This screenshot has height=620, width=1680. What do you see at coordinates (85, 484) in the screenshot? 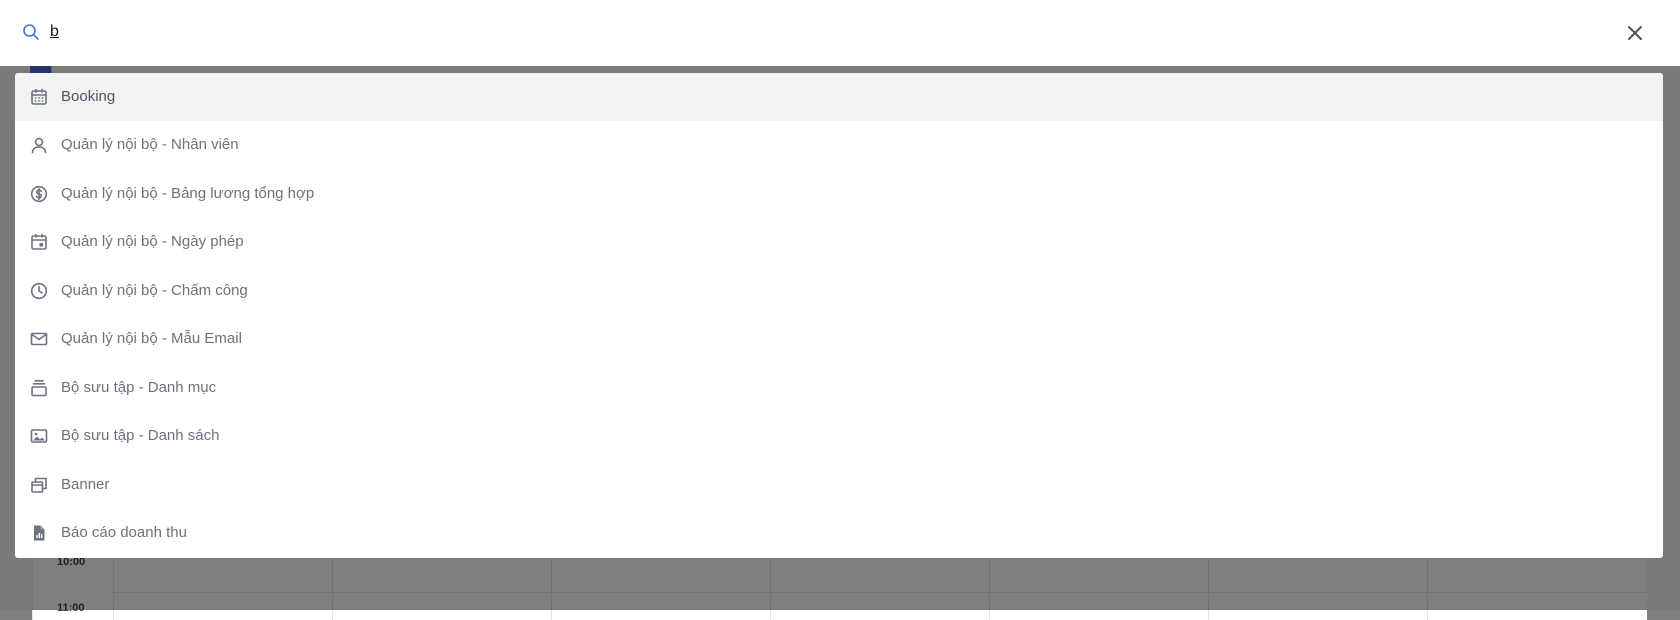
I see `result-item-label: Banner` at bounding box center [85, 484].